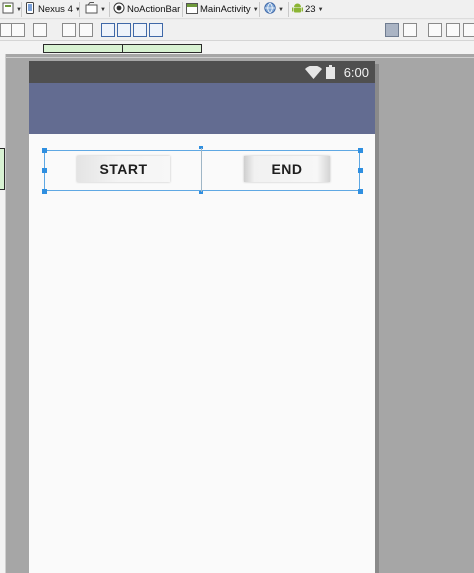  I want to click on start-button: START, so click(123, 169).